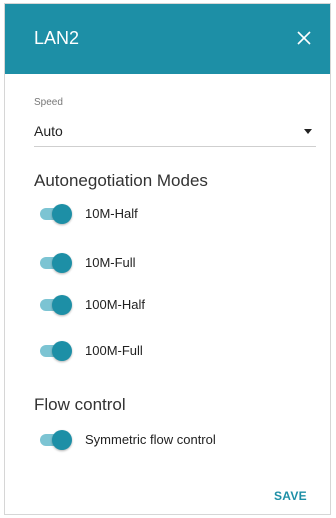  I want to click on close-icon, so click(304, 38).